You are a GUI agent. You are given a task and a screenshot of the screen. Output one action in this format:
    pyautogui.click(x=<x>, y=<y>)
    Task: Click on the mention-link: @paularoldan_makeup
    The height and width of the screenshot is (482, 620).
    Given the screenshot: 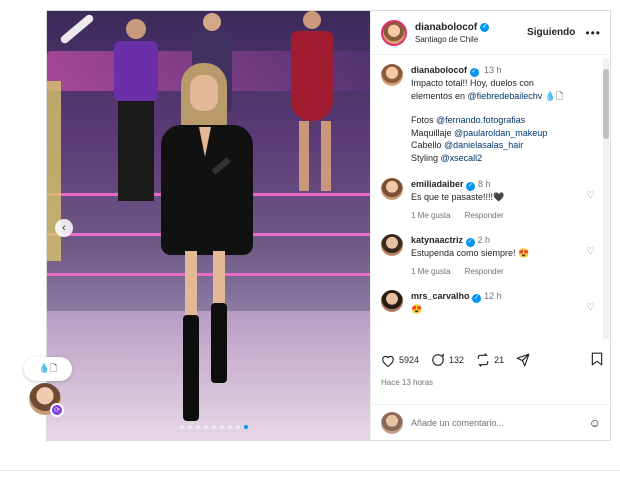 What is the action you would take?
    pyautogui.click(x=500, y=133)
    